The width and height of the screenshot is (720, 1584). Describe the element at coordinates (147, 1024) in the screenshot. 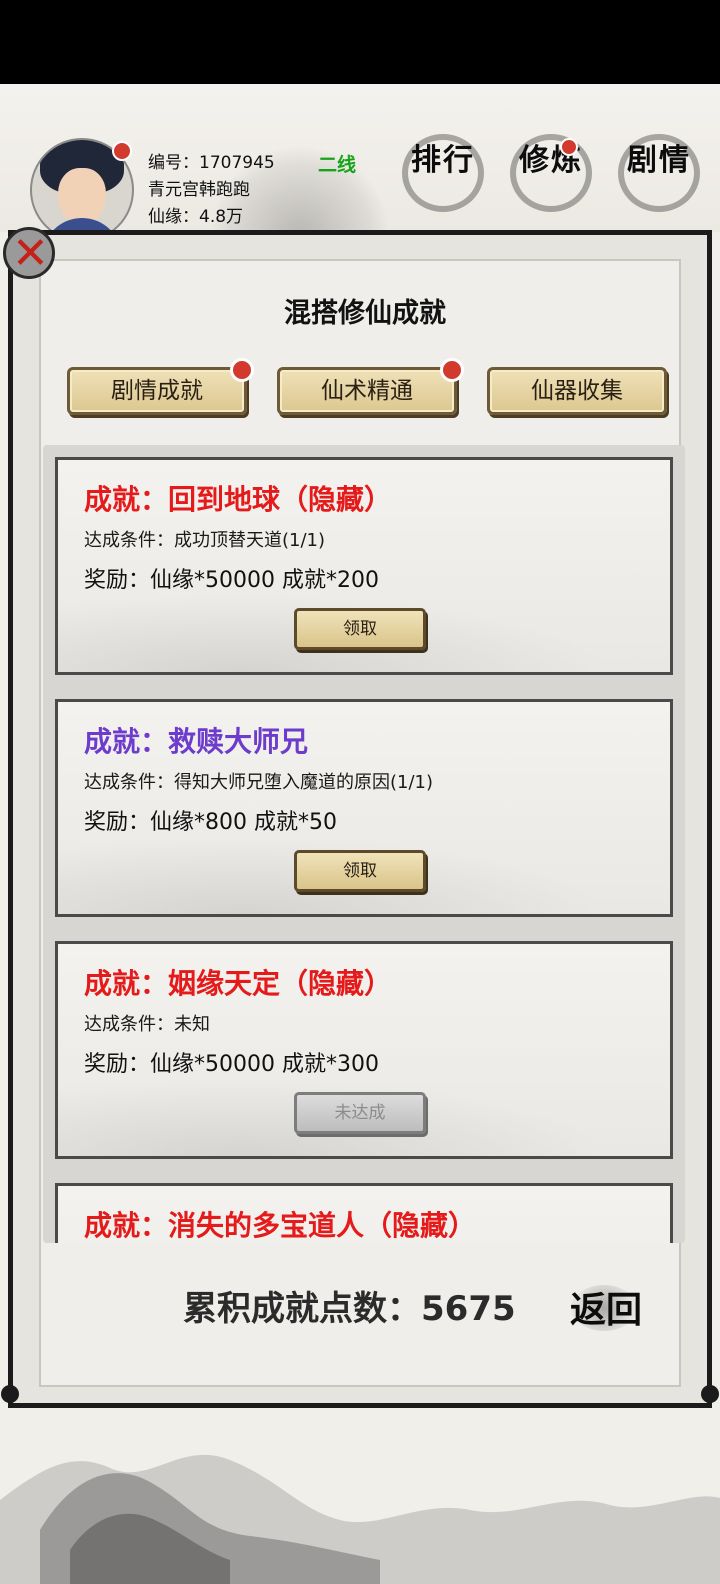

I see `achievement-condition: 达成条件：未知` at that location.